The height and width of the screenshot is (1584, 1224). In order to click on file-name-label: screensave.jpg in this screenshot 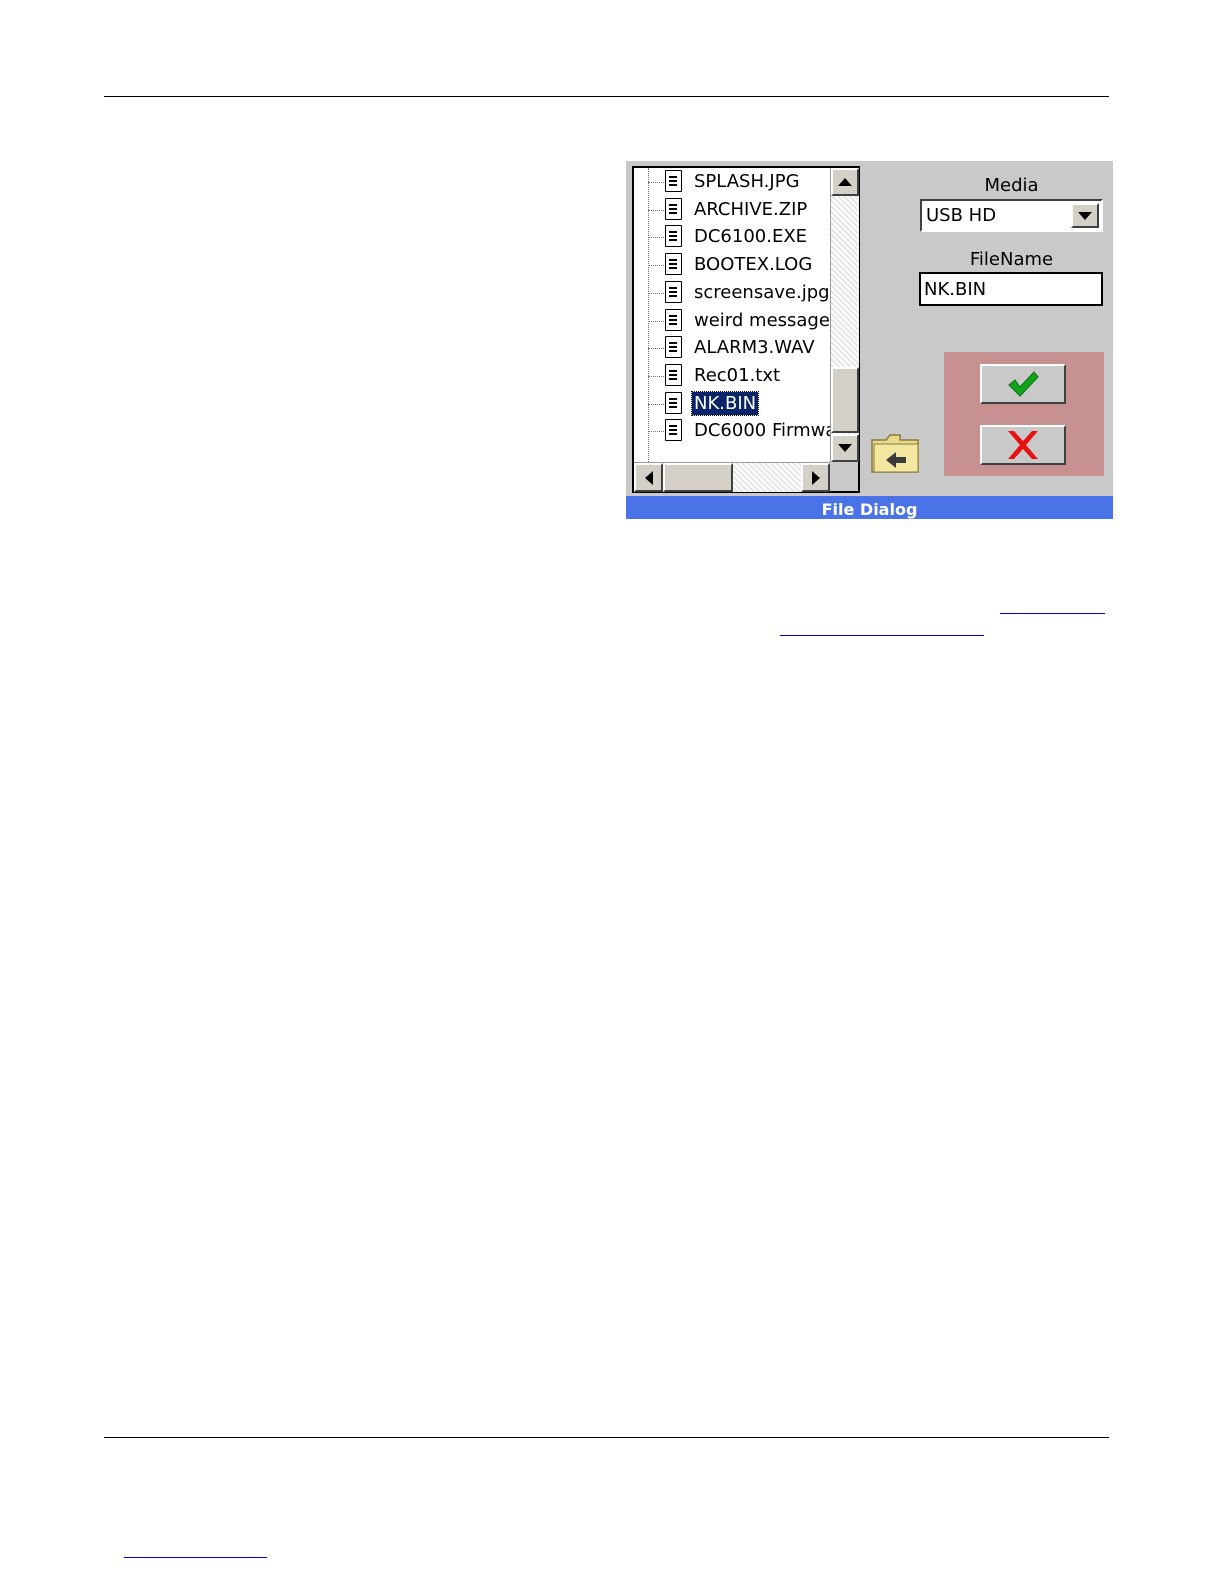, I will do `click(762, 292)`.